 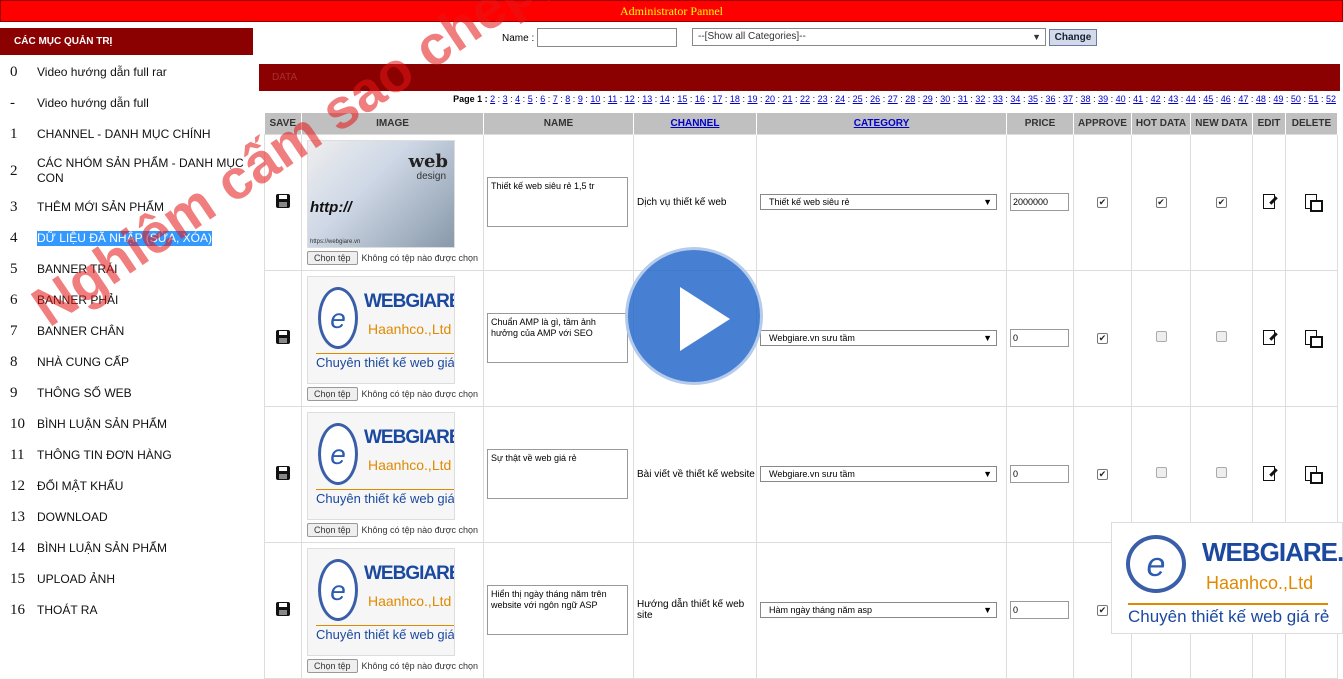 What do you see at coordinates (530, 99) in the screenshot?
I see `page-link: 5` at bounding box center [530, 99].